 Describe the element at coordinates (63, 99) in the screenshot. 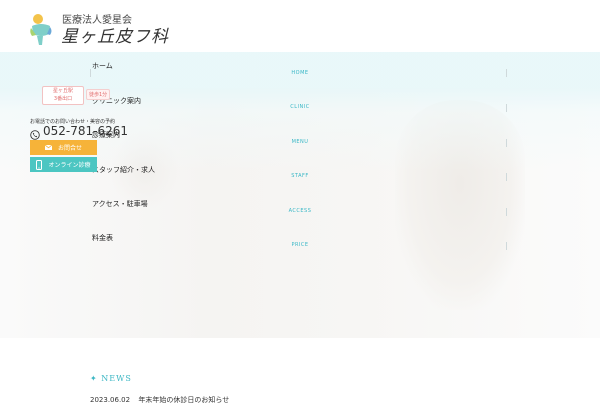

I see `station-exit: 3番出口` at that location.